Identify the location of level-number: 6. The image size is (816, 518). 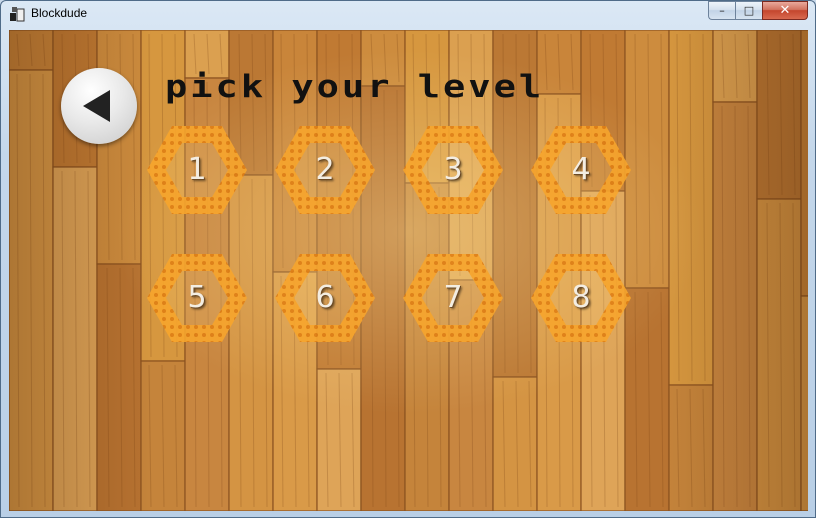
(325, 297).